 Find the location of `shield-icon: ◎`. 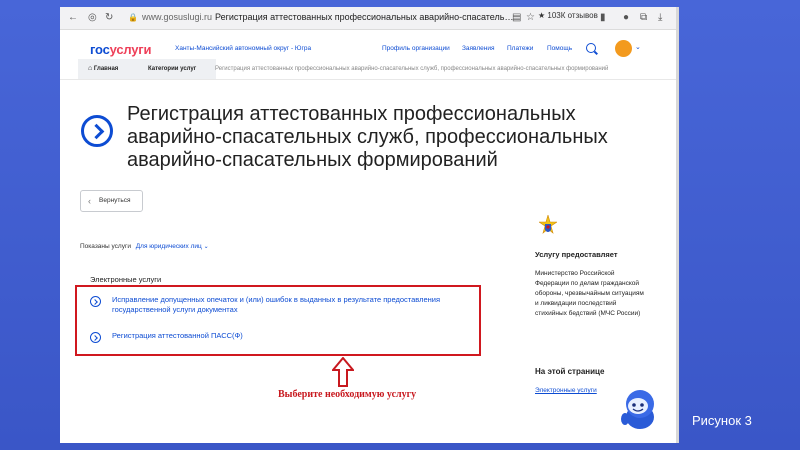

shield-icon: ◎ is located at coordinates (92, 18).